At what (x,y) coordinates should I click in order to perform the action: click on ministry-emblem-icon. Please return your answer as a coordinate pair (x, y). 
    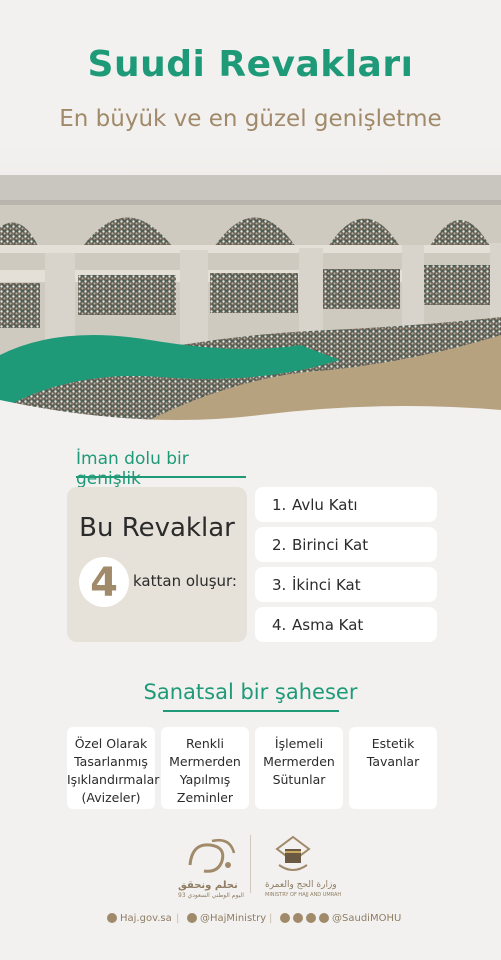
    Looking at the image, I should click on (293, 853).